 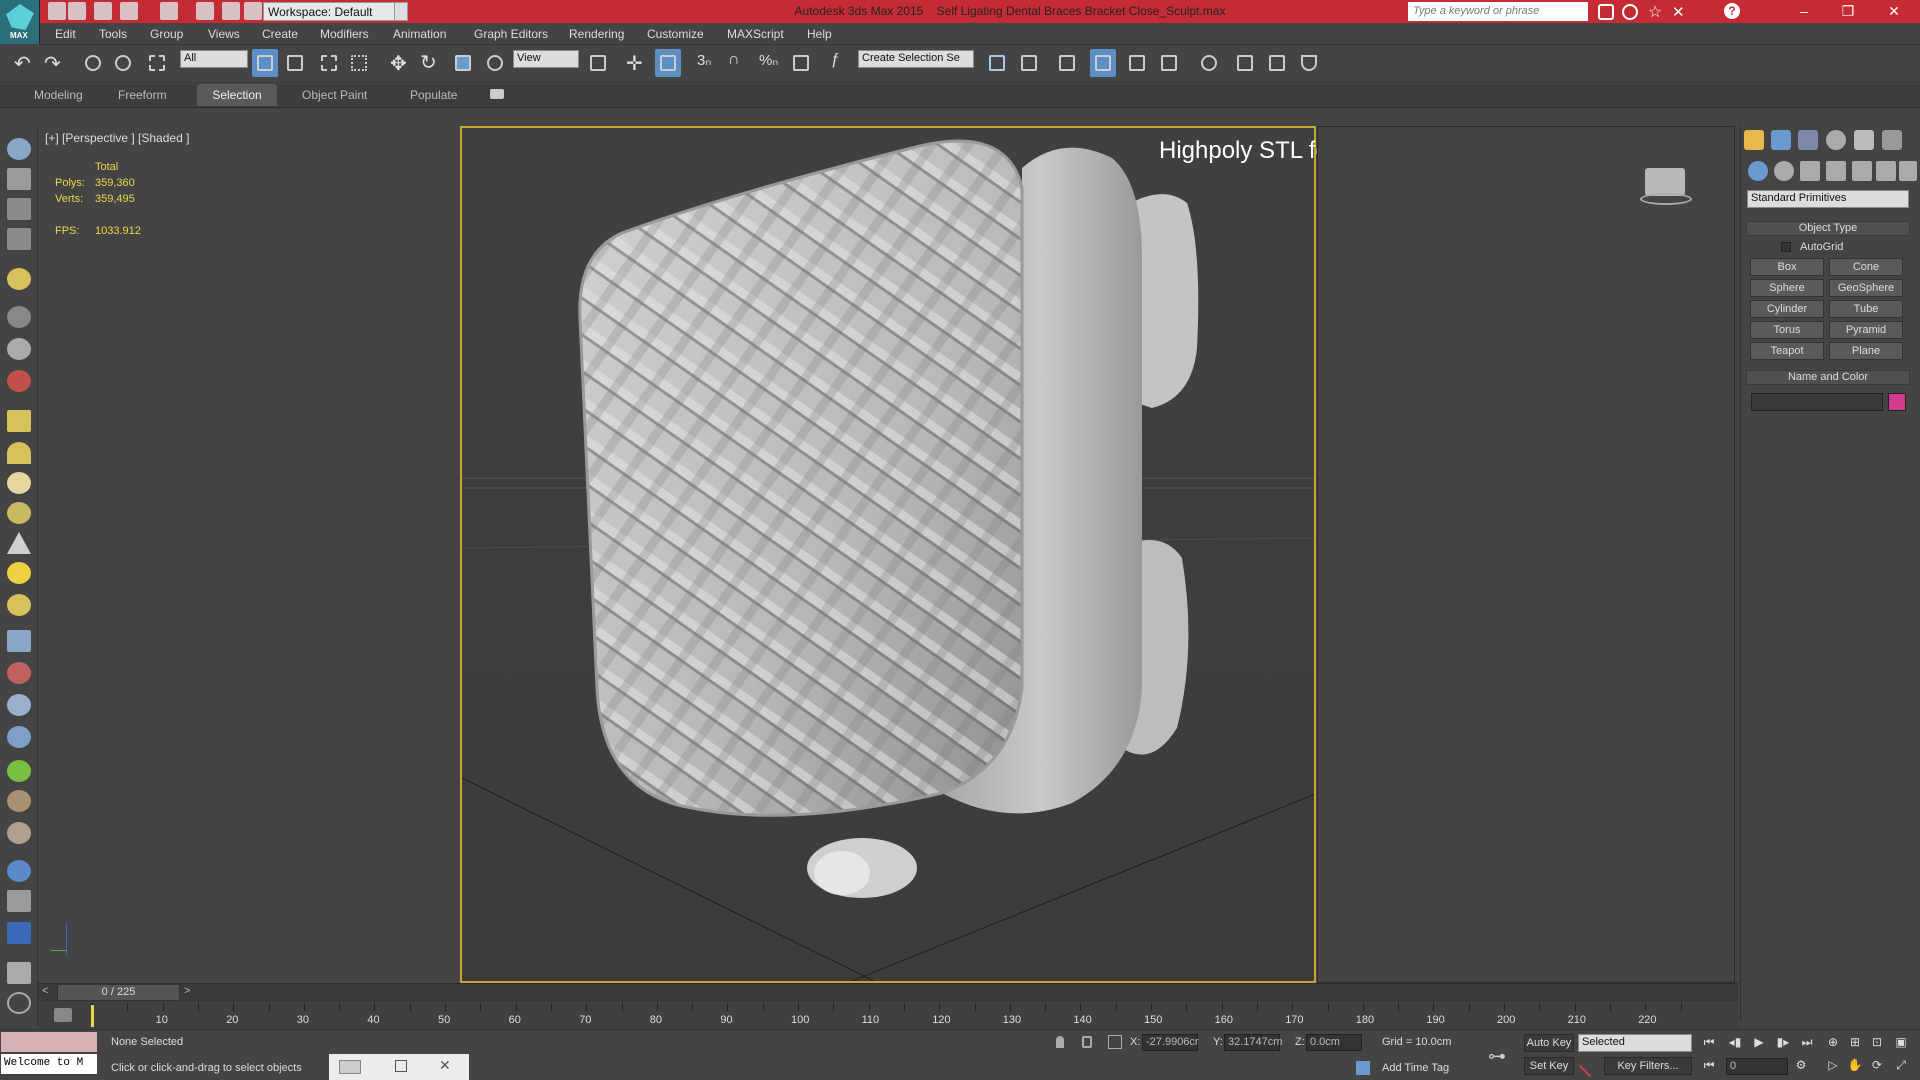 What do you see at coordinates (19, 641) in the screenshot?
I see `particle-icon` at bounding box center [19, 641].